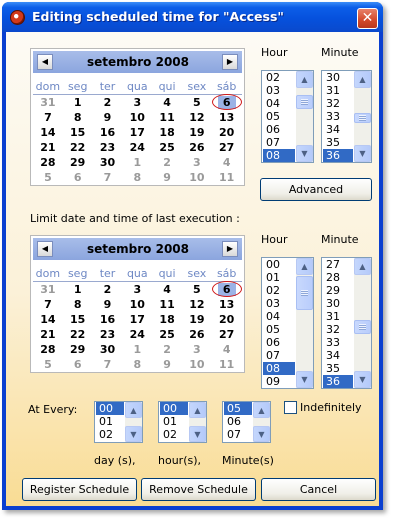 This screenshot has height=520, width=400. I want to click on minute-listbox: 30 31 32 33 34 35 36 ▲ ▼, so click(346, 116).